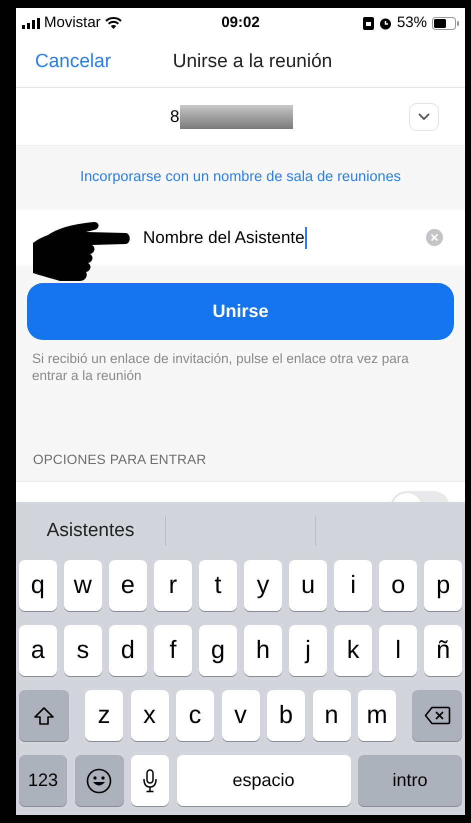  Describe the element at coordinates (220, 367) in the screenshot. I see `invitation-hint: Si recibió un enlace de invitación, pulse el enlace otra vez para entrar a la reunión` at that location.